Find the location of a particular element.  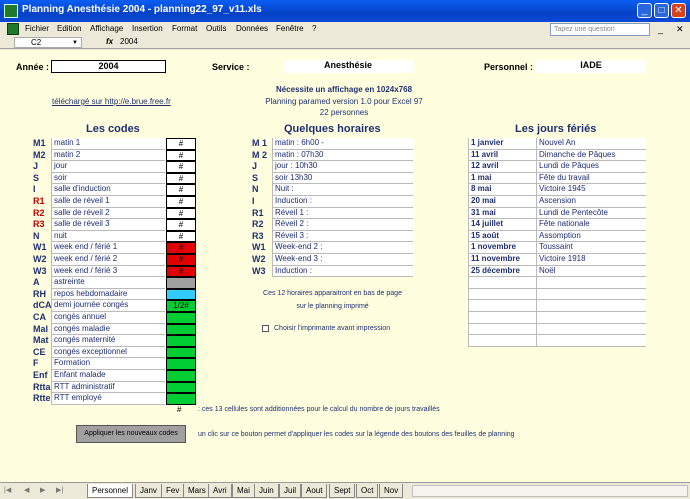

workbook-icon is located at coordinates (13, 29).